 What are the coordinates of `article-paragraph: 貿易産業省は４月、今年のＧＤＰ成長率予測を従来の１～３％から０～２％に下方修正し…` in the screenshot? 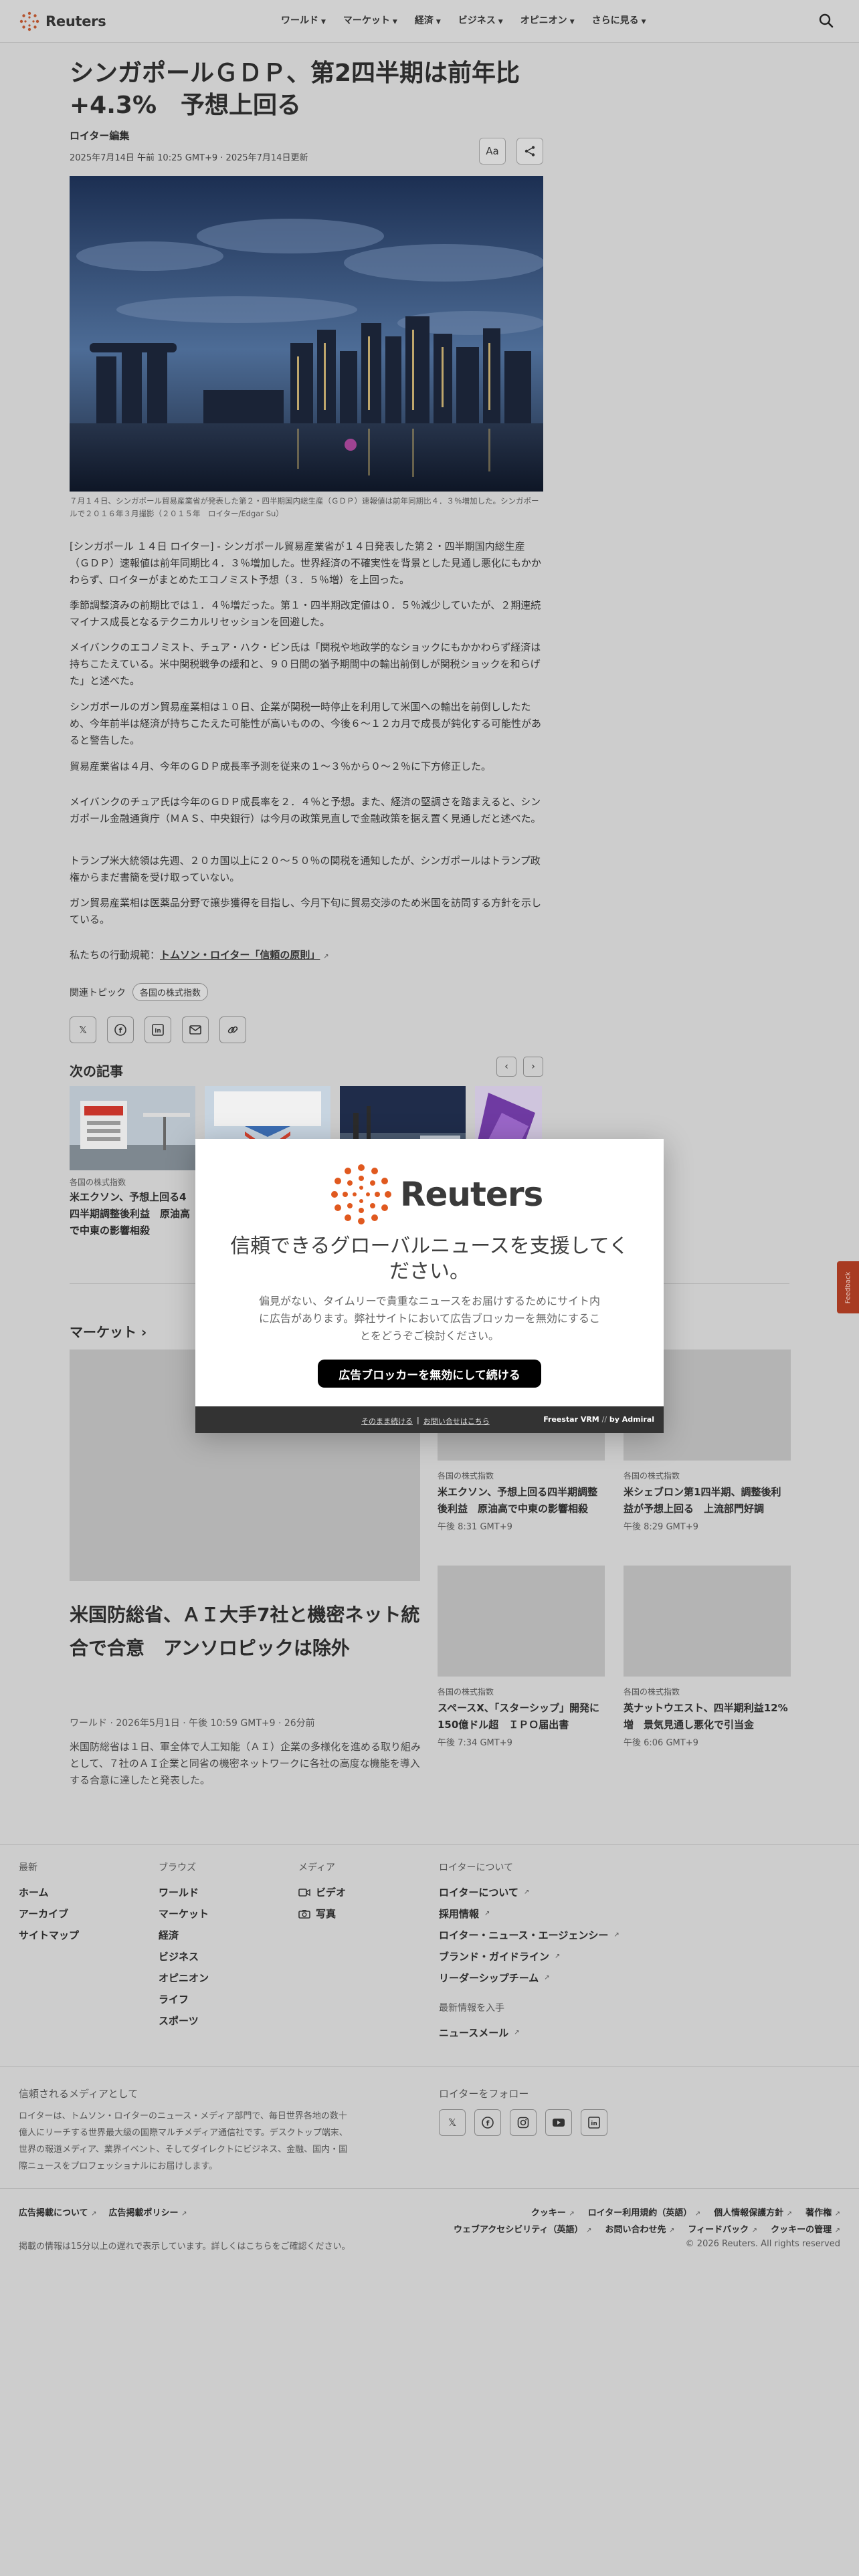 It's located at (281, 766).